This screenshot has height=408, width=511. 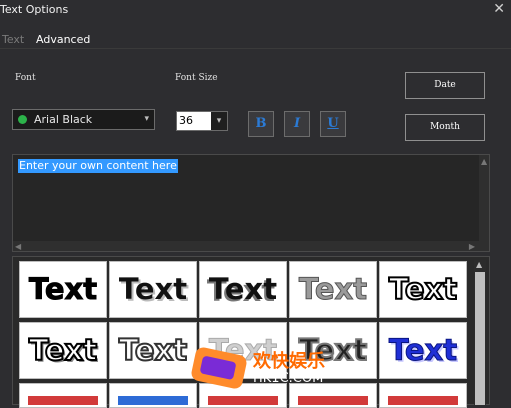 I want to click on font-size-label: Font Size, so click(x=196, y=78).